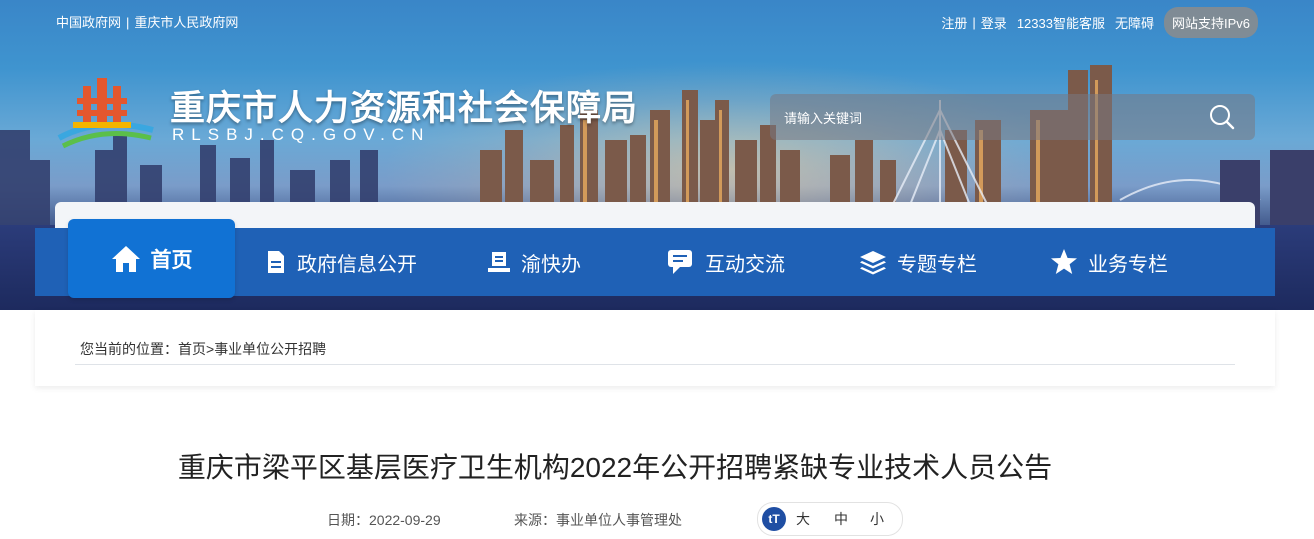  What do you see at coordinates (994, 22) in the screenshot?
I see `login-link: 登录` at bounding box center [994, 22].